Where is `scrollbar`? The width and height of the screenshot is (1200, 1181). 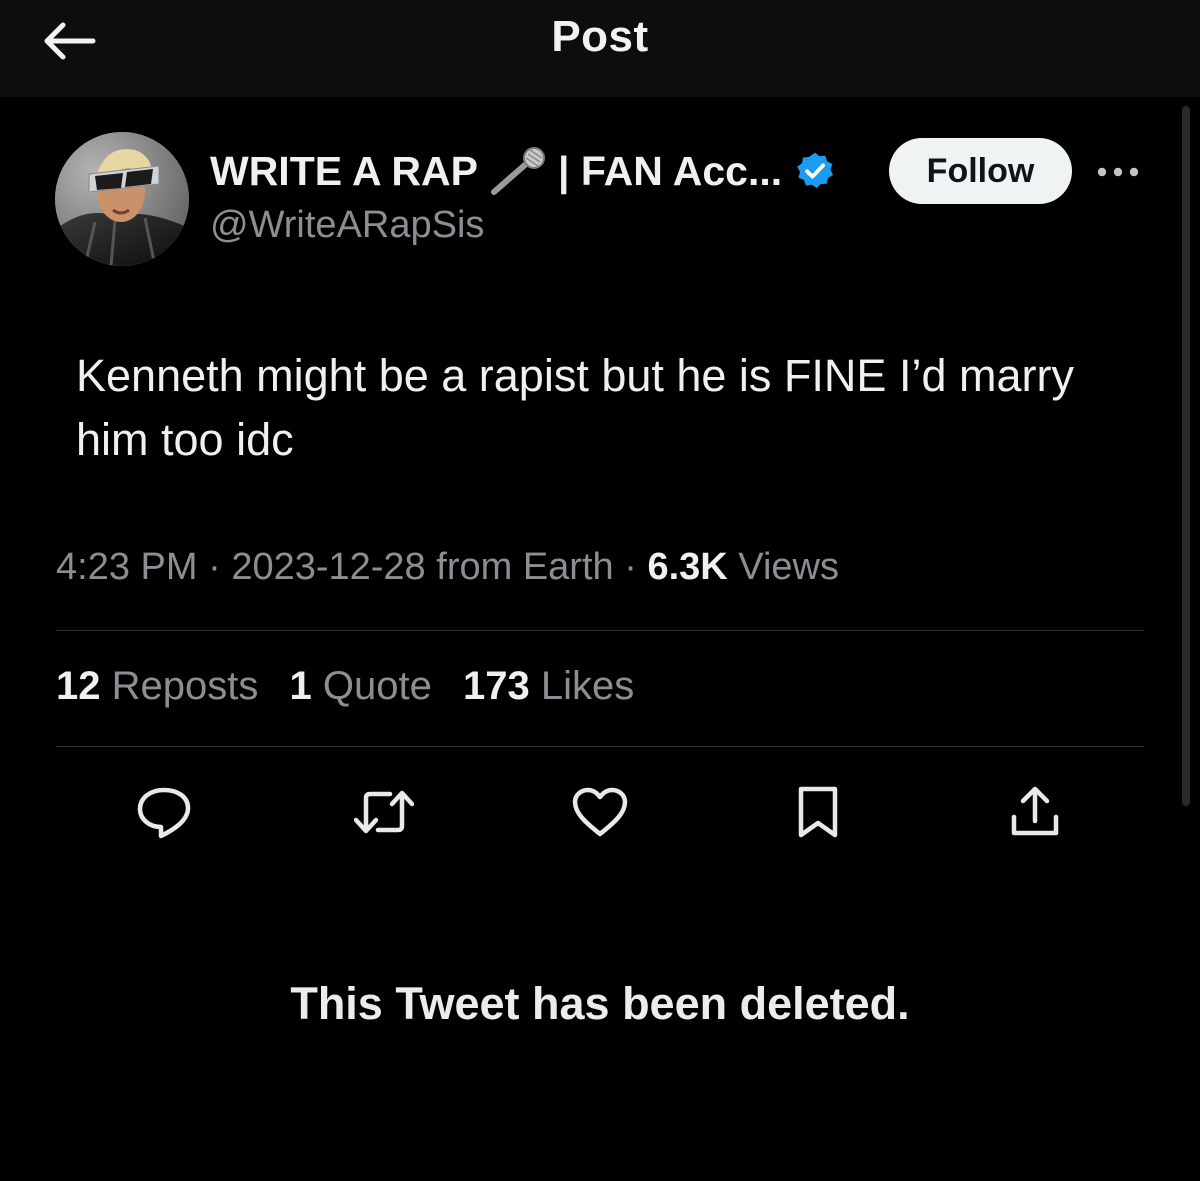
scrollbar is located at coordinates (1186, 456).